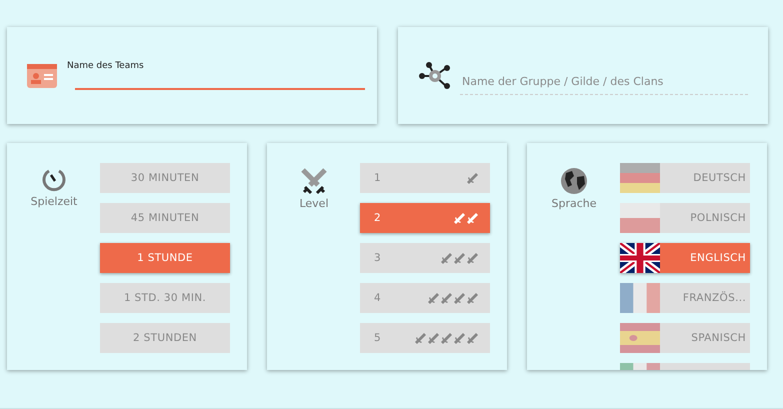 Image resolution: width=783 pixels, height=409 pixels. I want to click on group-name-field: Name der Gruppe / Gilde / des Clans, so click(604, 81).